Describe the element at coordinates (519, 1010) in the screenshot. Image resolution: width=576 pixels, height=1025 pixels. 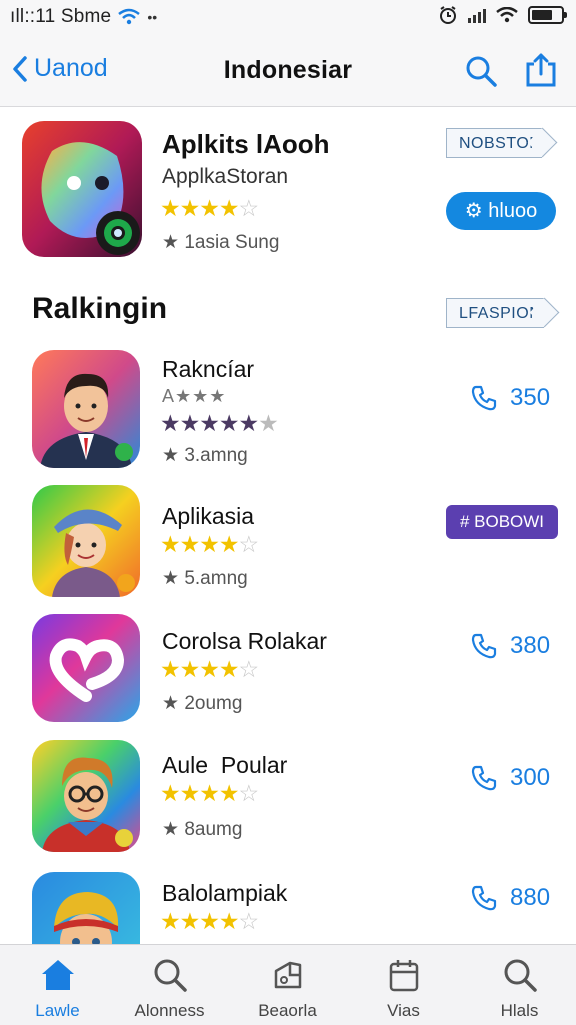
I see `tab-label: Hlals` at that location.